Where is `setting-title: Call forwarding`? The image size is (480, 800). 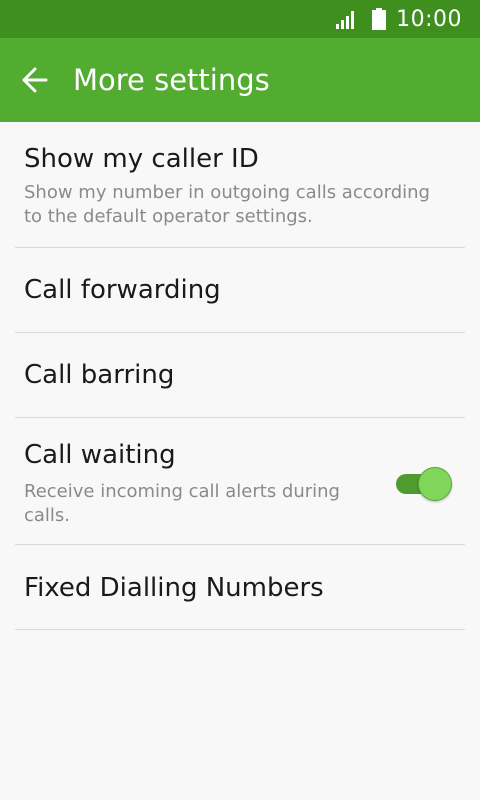
setting-title: Call forwarding is located at coordinates (122, 290).